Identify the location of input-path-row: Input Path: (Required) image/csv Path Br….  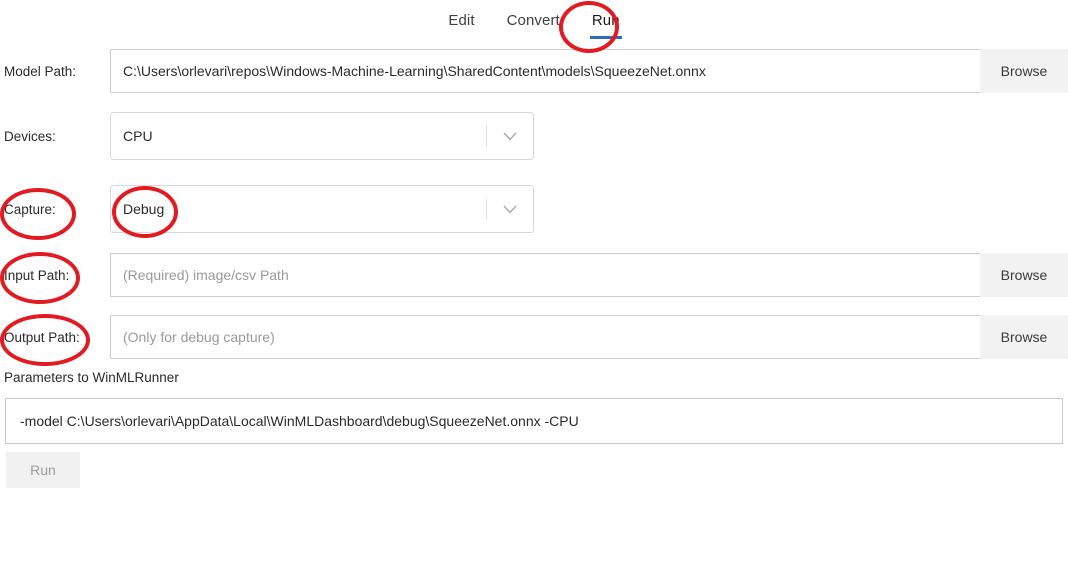
(534, 275).